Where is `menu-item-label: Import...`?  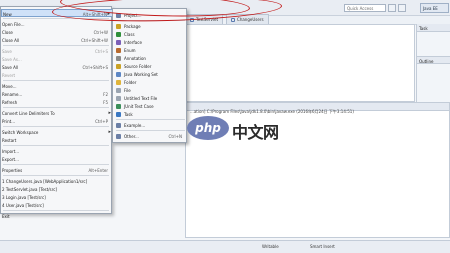 menu-item-label: Import... is located at coordinates (11, 151).